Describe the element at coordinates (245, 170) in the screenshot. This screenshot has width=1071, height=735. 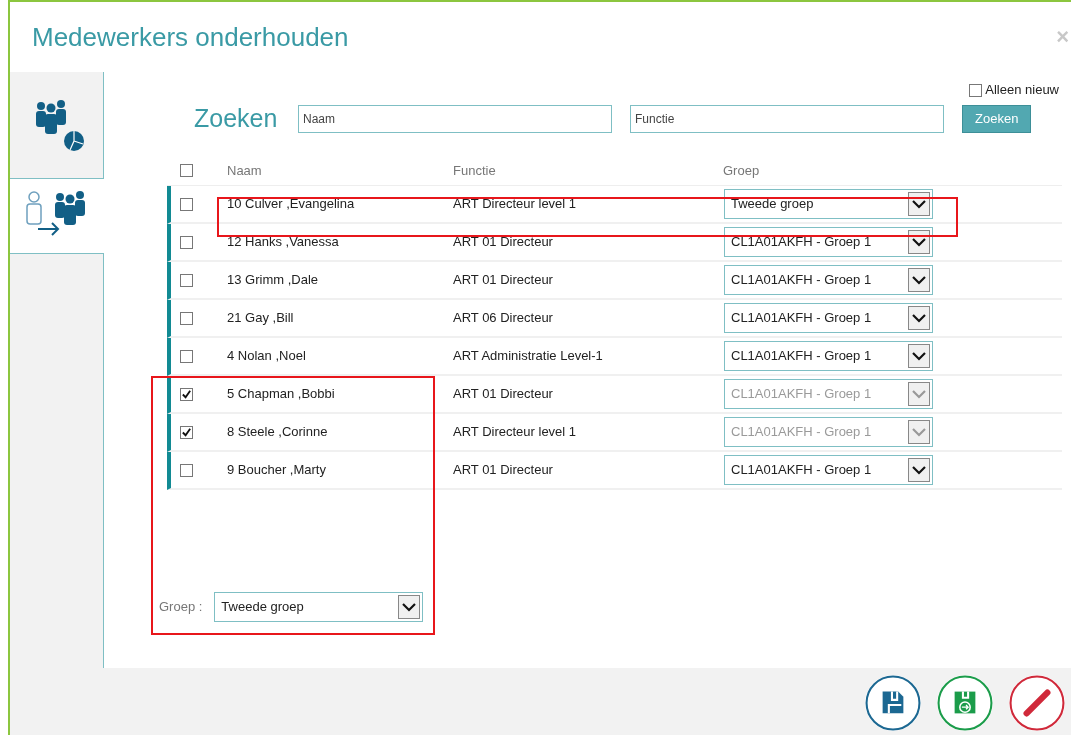
I see `column-header: Naam` at that location.